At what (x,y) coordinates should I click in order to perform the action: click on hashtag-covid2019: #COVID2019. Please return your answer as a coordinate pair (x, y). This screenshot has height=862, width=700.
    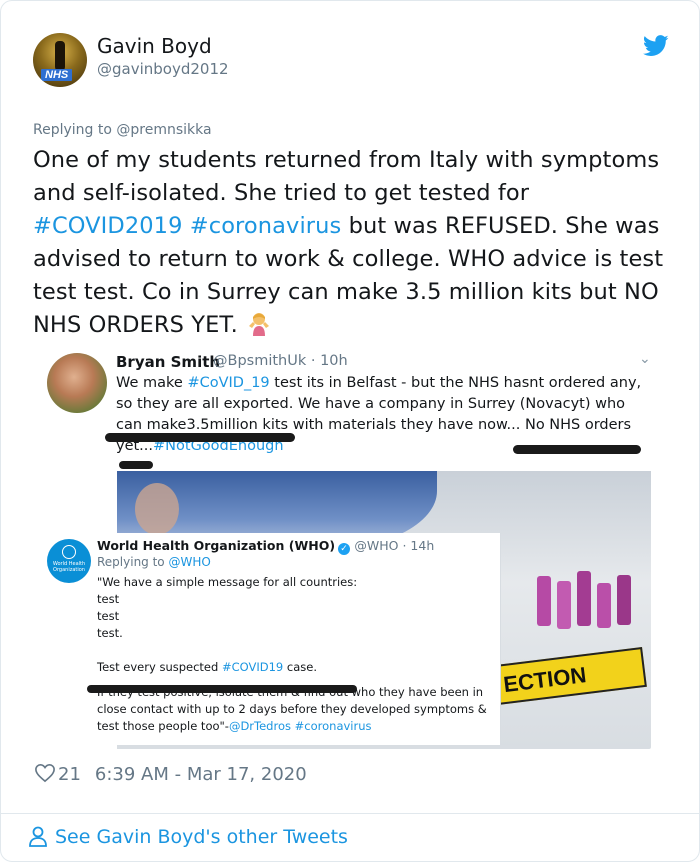
    Looking at the image, I should click on (108, 226).